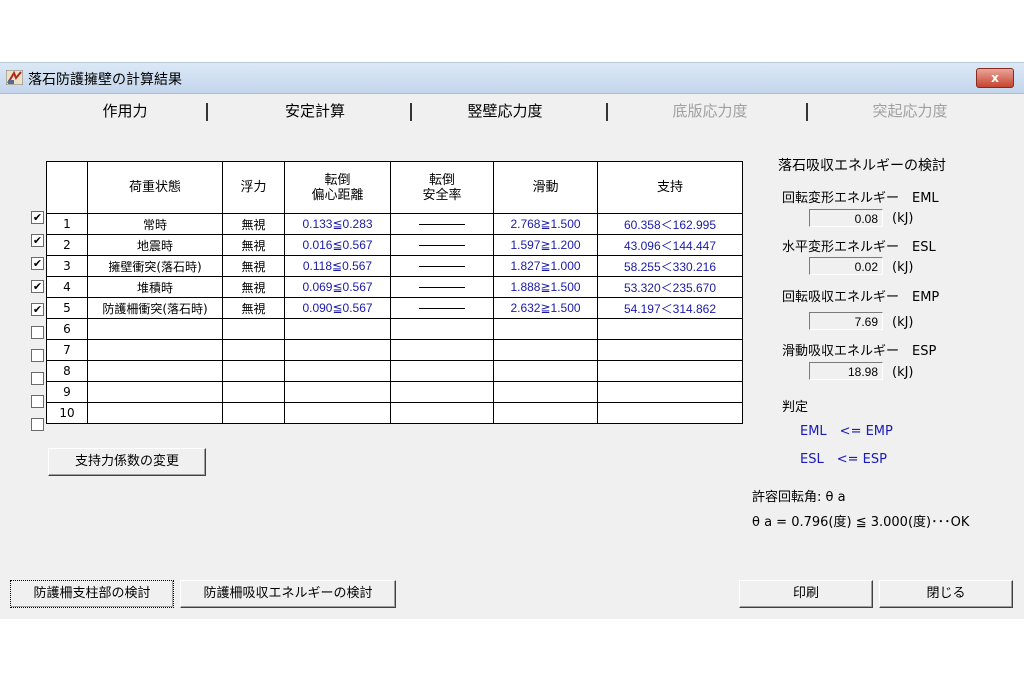  Describe the element at coordinates (394, 413) in the screenshot. I see `table-row: 10` at that location.